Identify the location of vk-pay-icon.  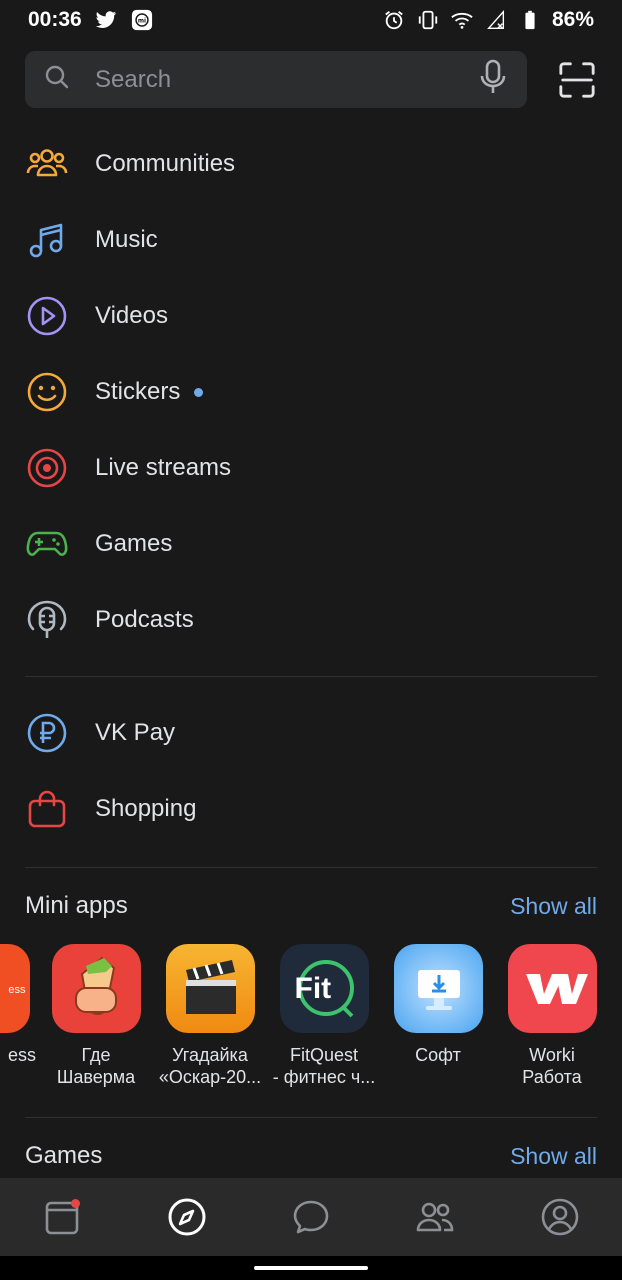
(47, 733).